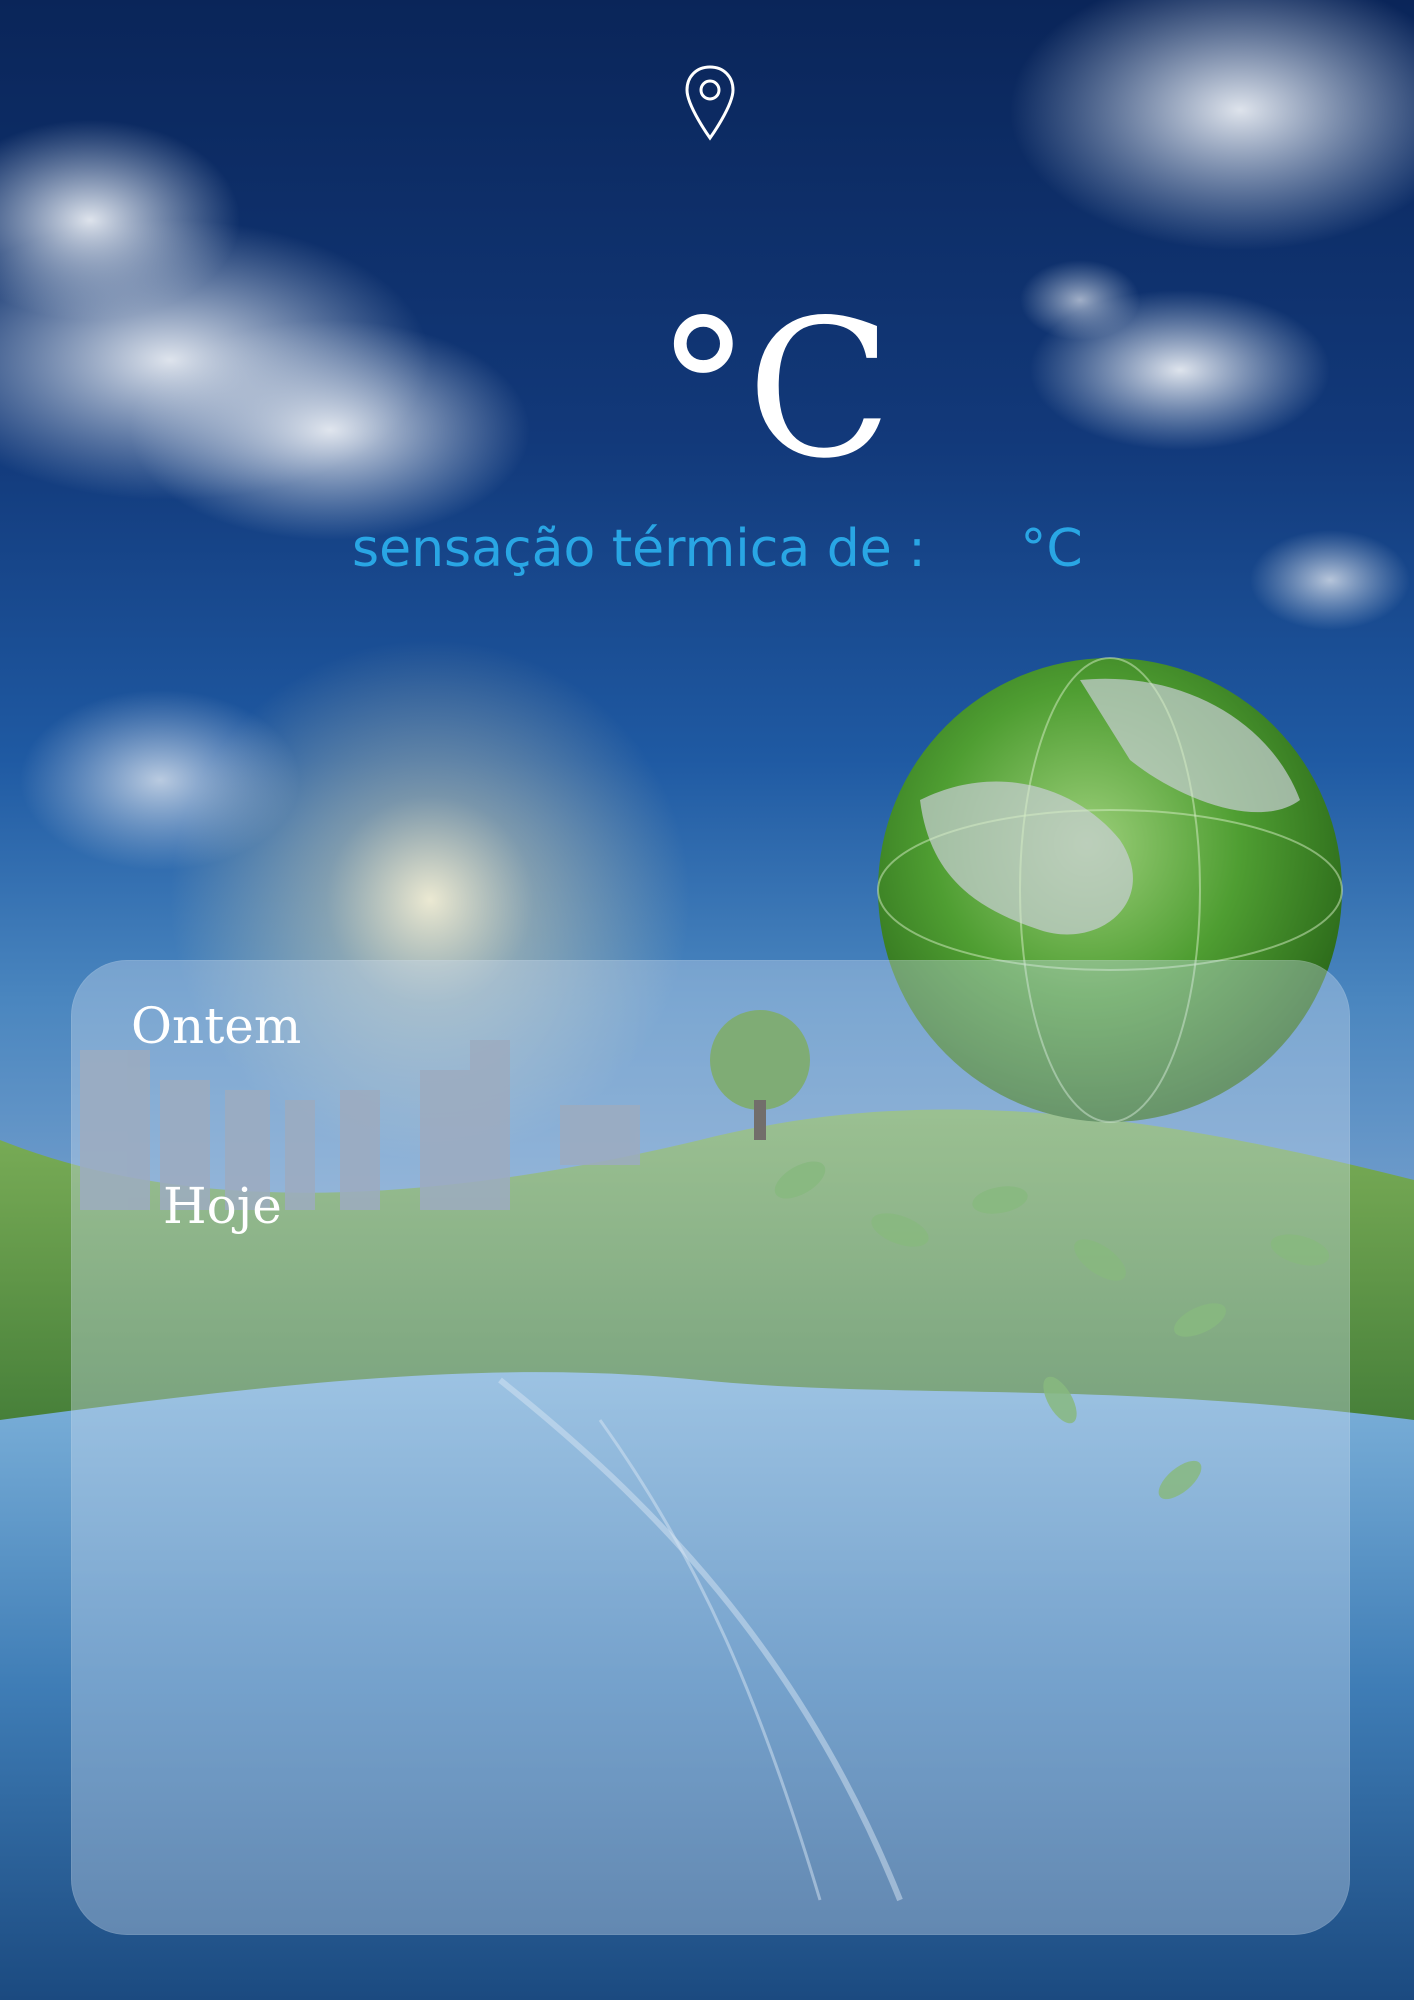 The width and height of the screenshot is (1414, 2000). What do you see at coordinates (639, 549) in the screenshot?
I see `feels-like-label: sensação térmica de :` at bounding box center [639, 549].